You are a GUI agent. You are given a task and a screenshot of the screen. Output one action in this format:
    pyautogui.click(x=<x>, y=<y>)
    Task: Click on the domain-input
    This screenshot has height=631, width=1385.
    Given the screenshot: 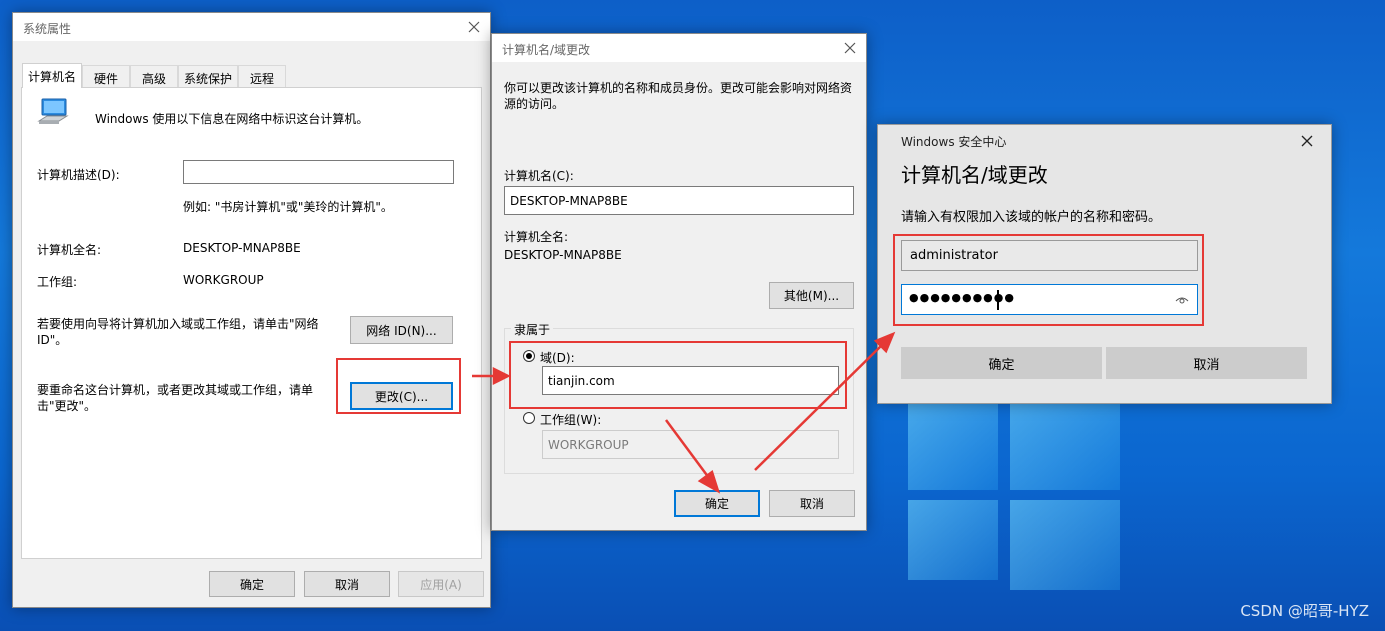 What is the action you would take?
    pyautogui.click(x=690, y=380)
    